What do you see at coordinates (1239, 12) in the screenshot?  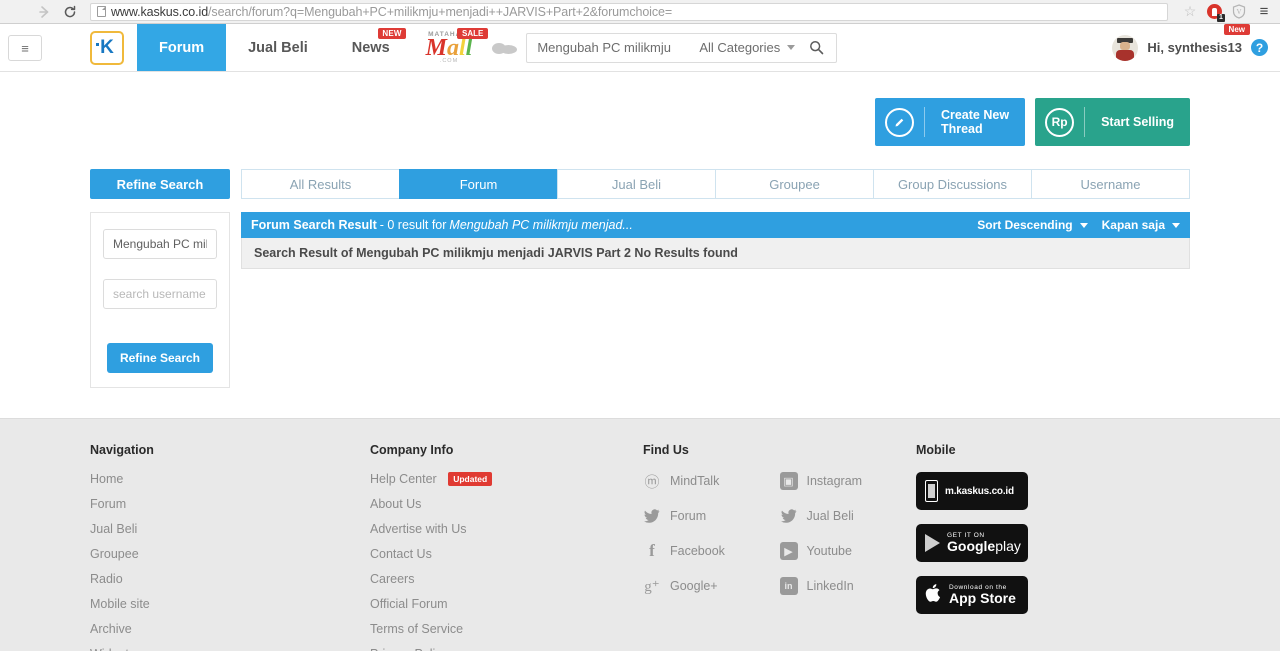 I see `shield-extension-icon: V` at bounding box center [1239, 12].